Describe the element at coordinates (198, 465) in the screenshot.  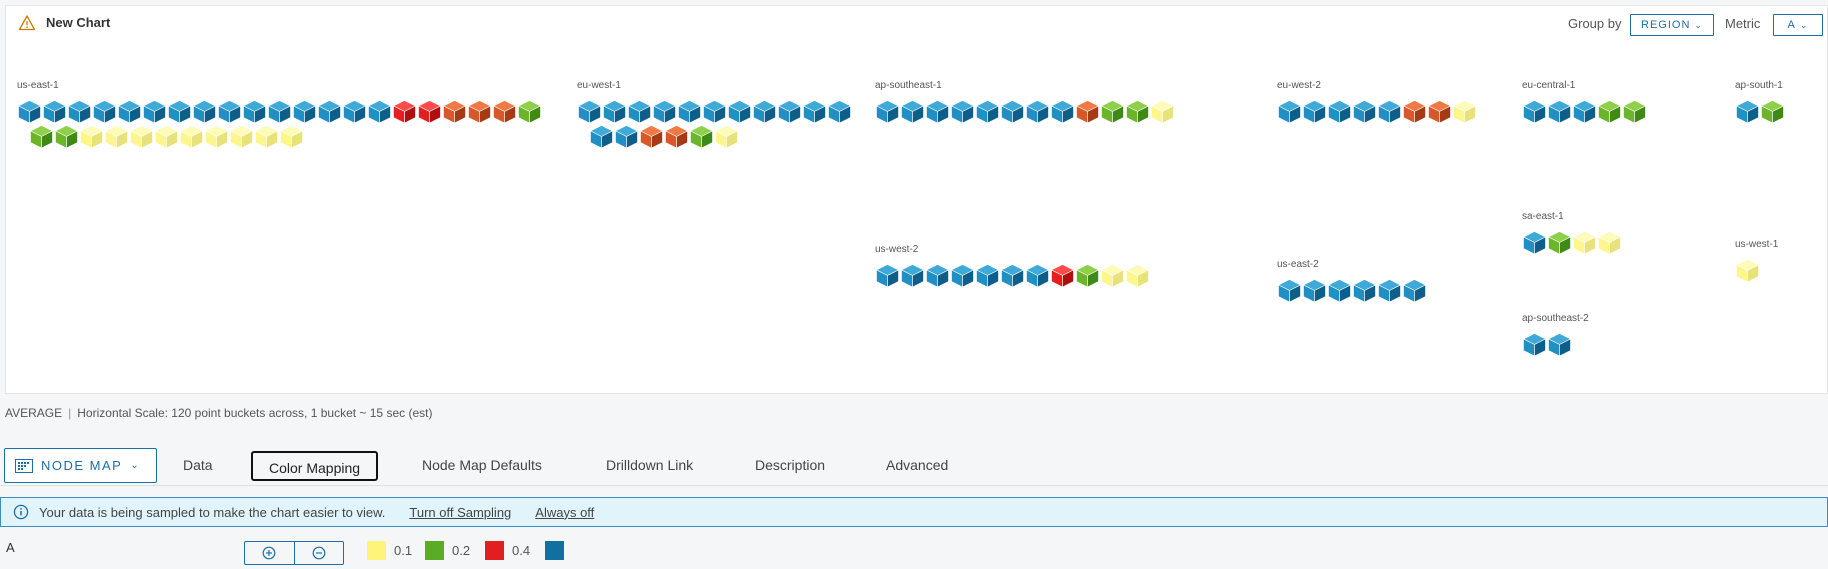
I see `tab-data: Data` at that location.